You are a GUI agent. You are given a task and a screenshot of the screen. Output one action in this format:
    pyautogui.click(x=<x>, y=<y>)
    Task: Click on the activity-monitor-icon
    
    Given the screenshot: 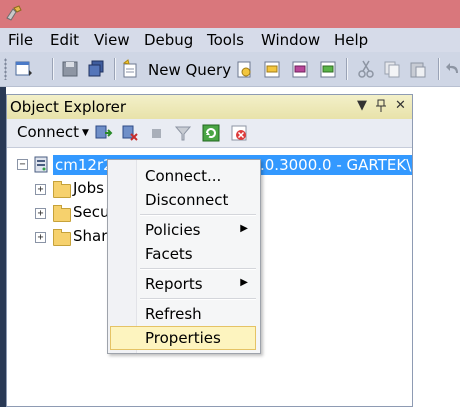 What is the action you would take?
    pyautogui.click(x=239, y=133)
    